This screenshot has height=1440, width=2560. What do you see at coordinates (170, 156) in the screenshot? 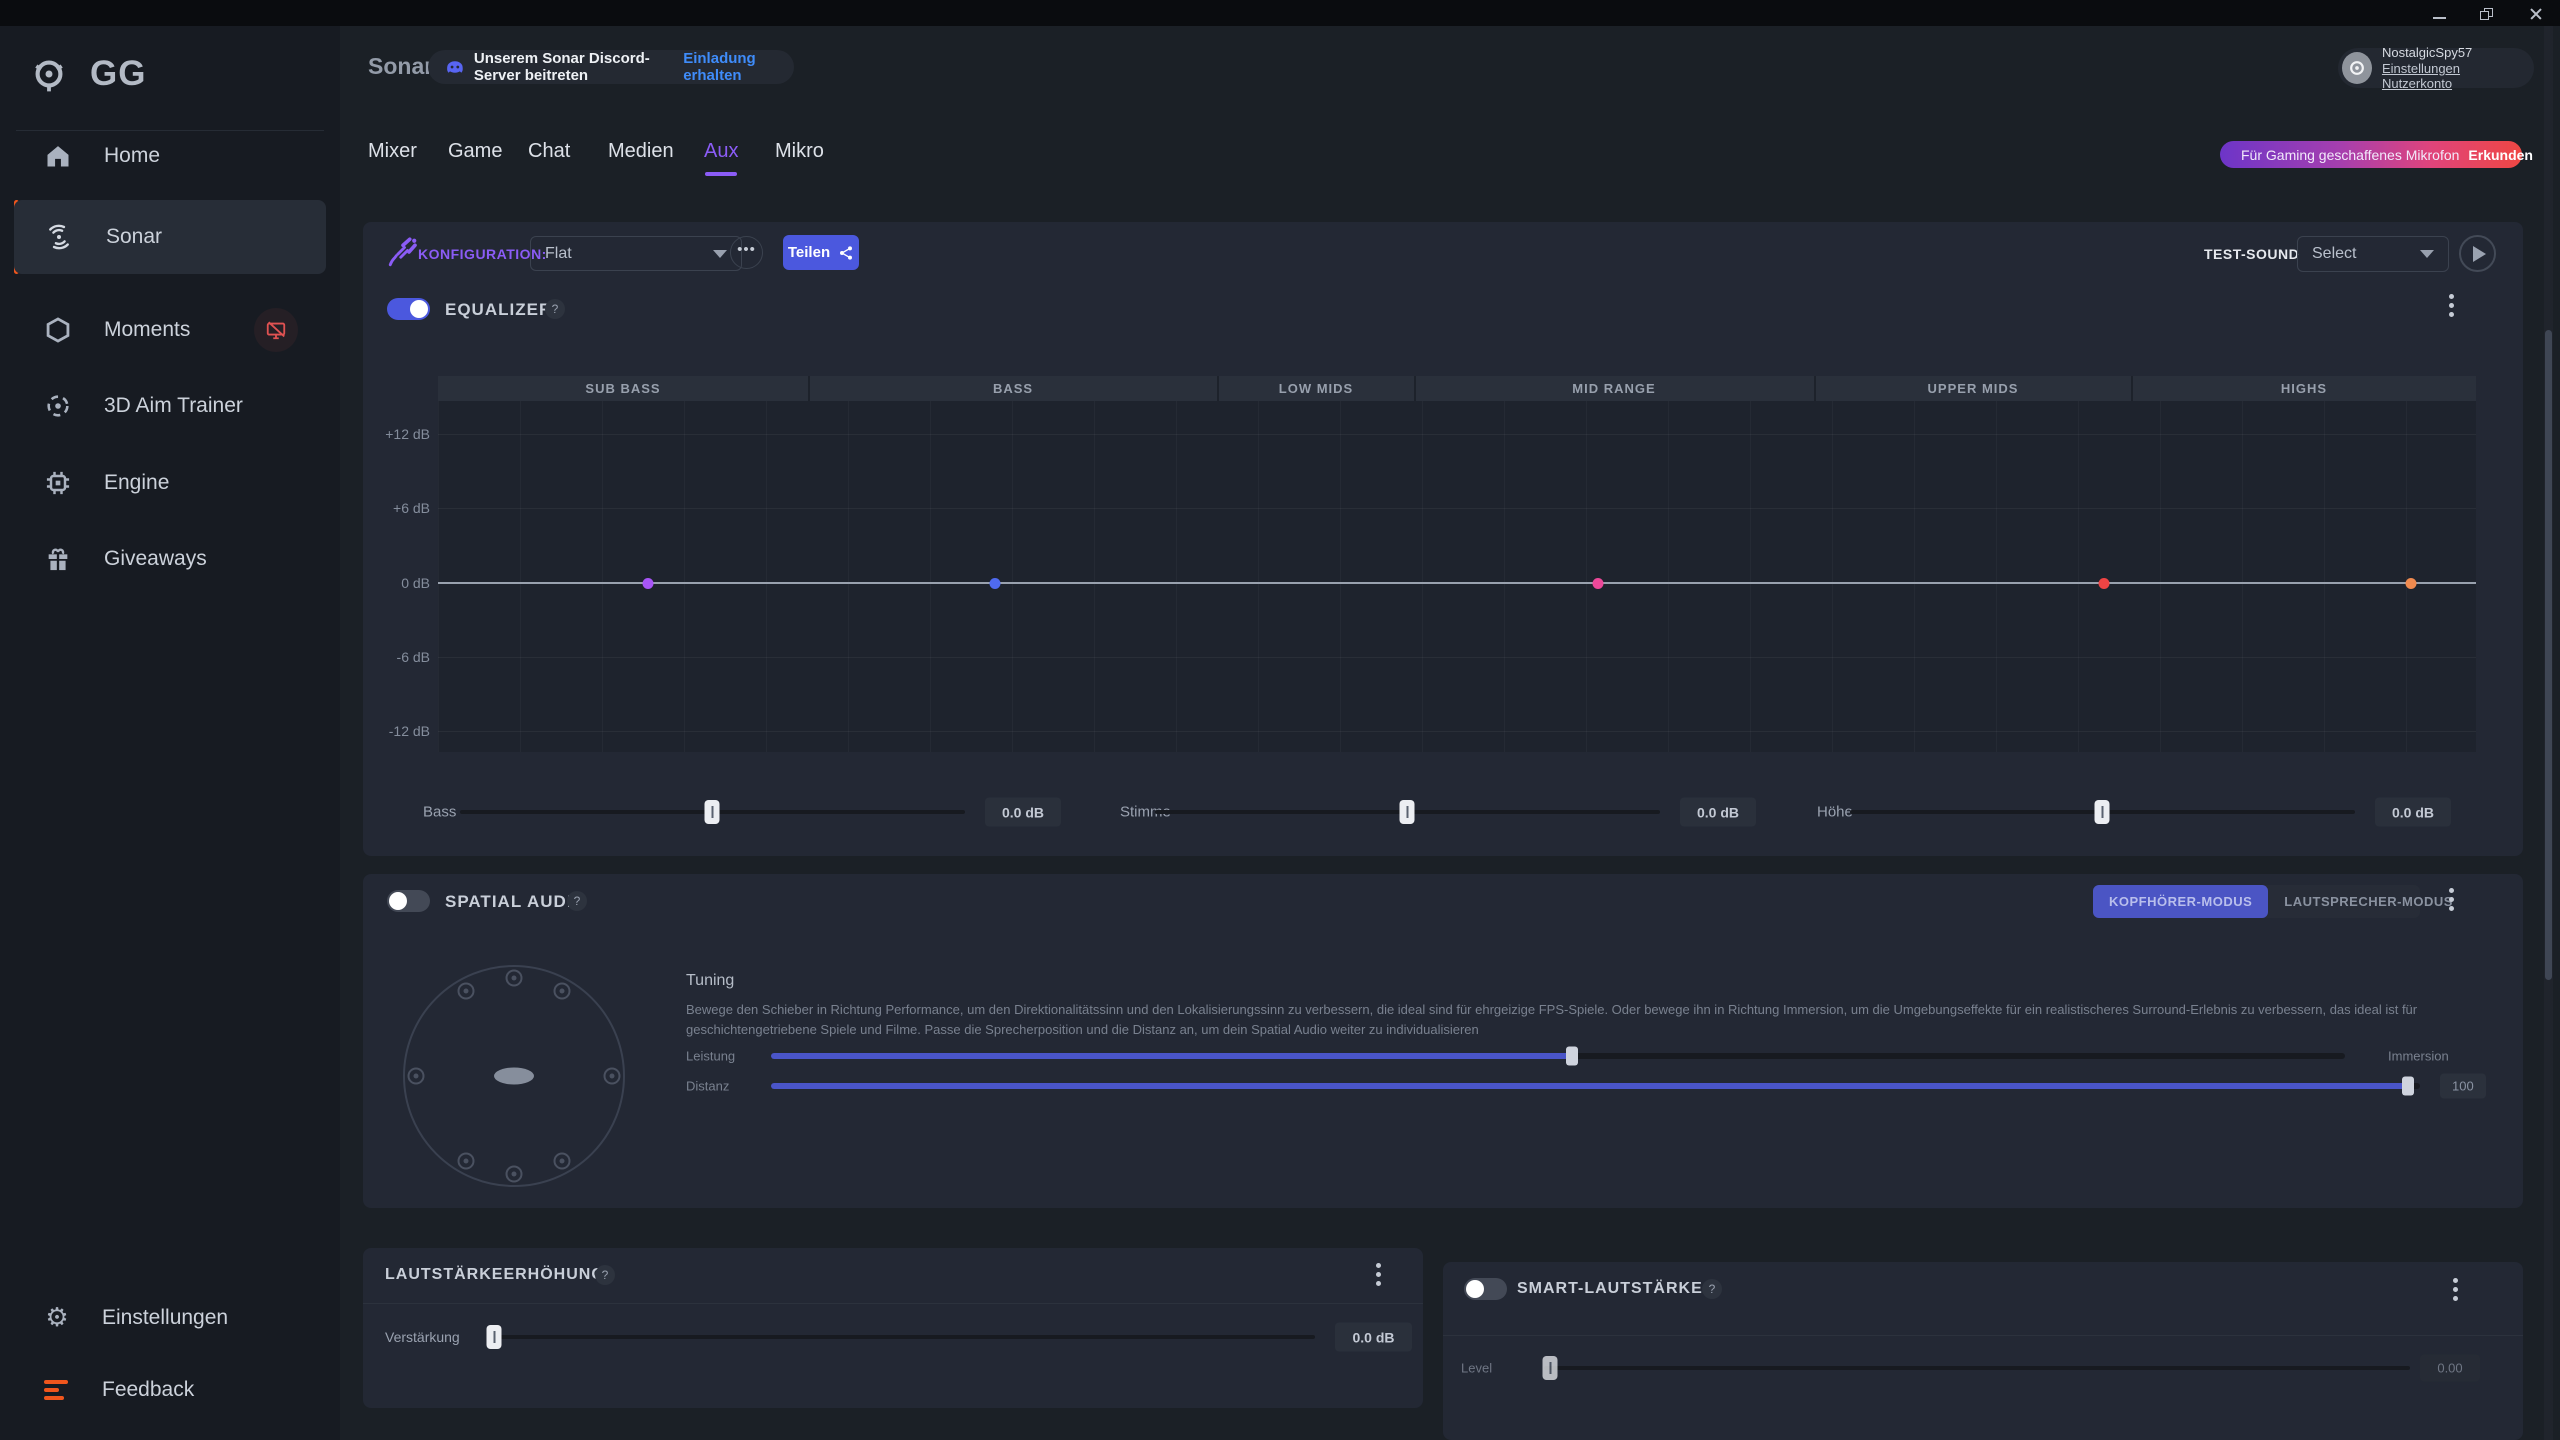
I see `sidebar-item-home: Home` at bounding box center [170, 156].